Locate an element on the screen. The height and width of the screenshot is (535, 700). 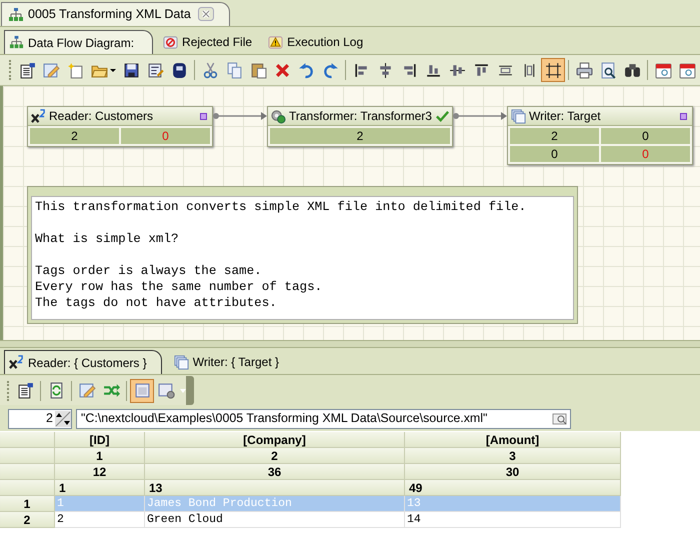
close-icon is located at coordinates (206, 14).